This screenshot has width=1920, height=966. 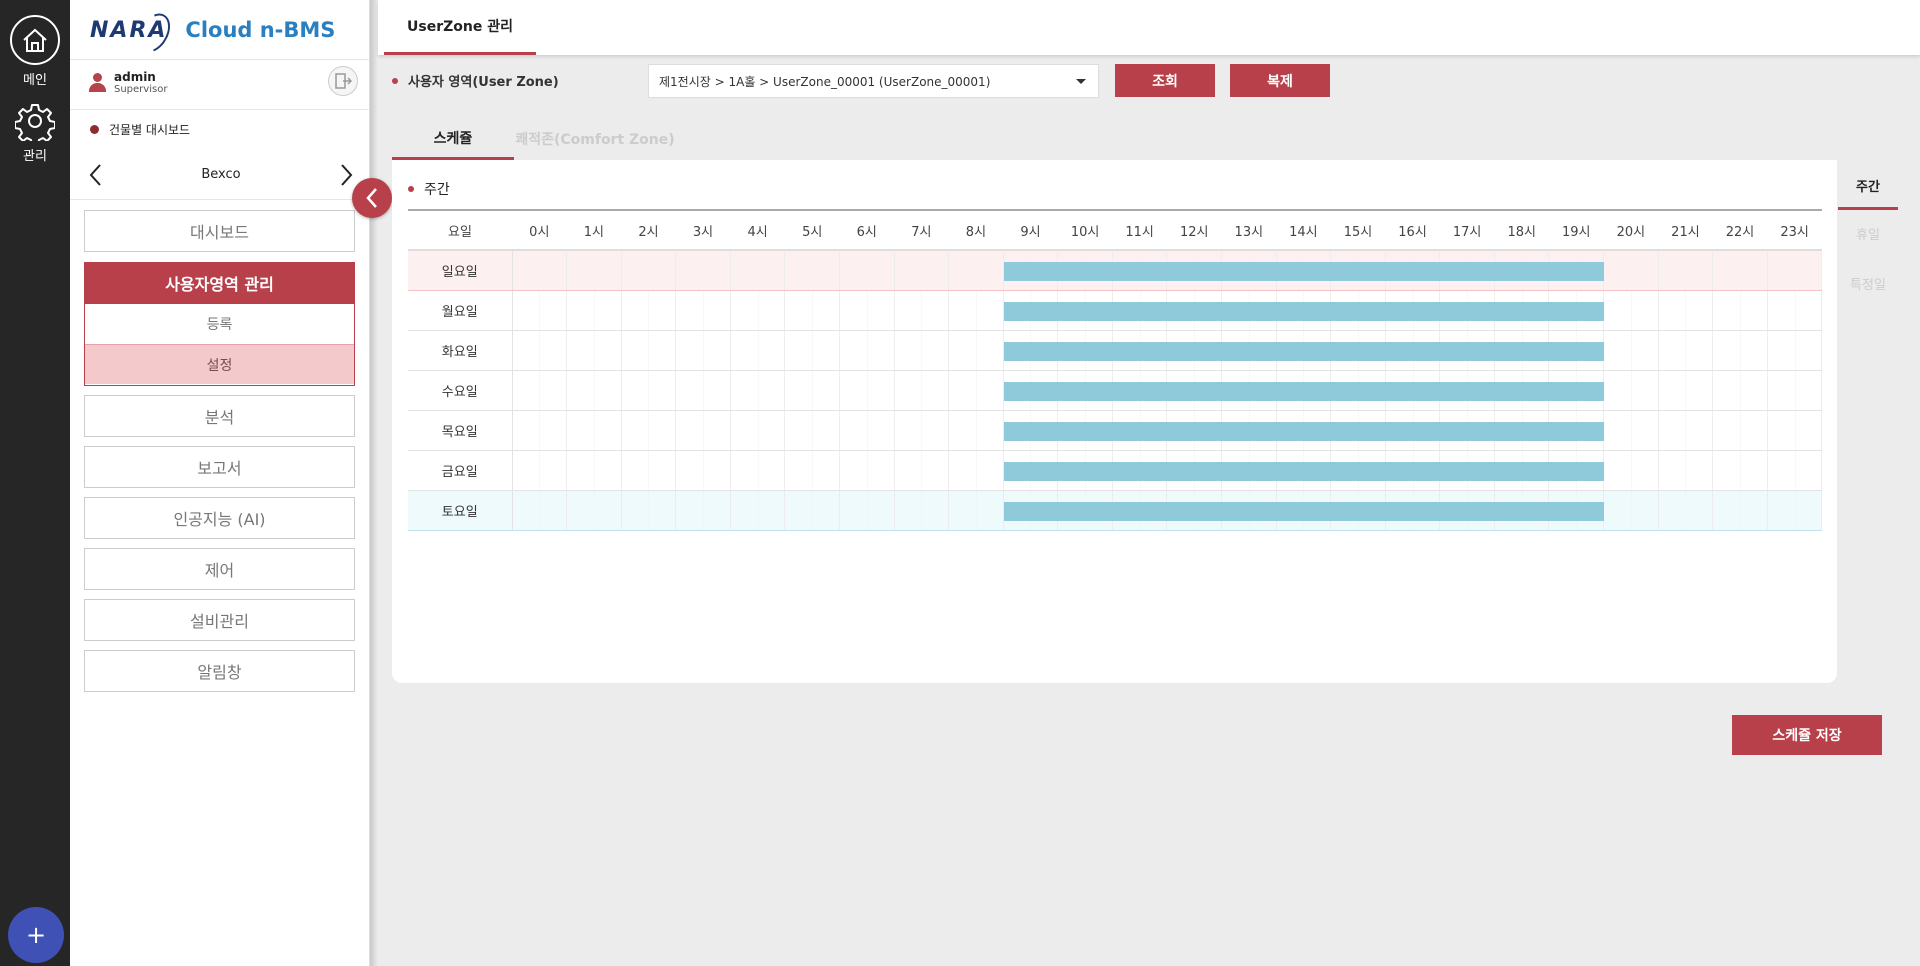 What do you see at coordinates (595, 139) in the screenshot?
I see `tab-comfort-zone: 쾌적존(Comfort Zone)` at bounding box center [595, 139].